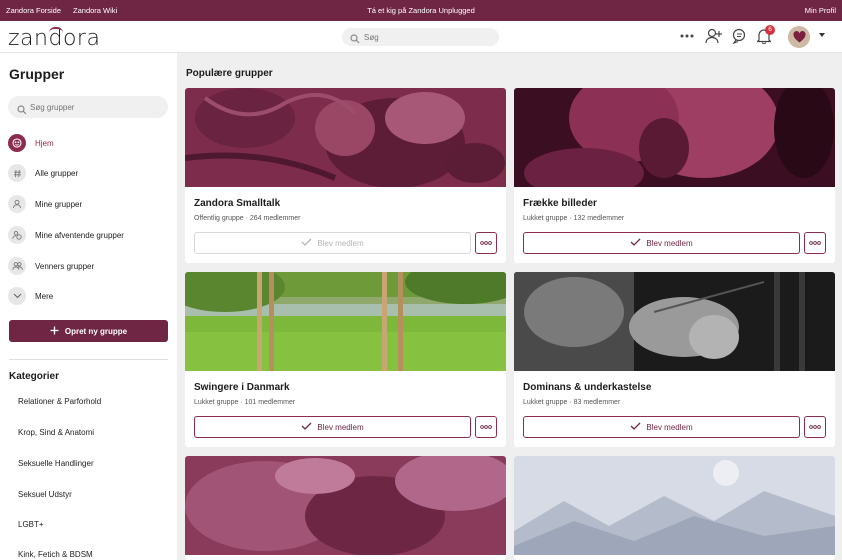  What do you see at coordinates (44, 296) in the screenshot?
I see `sidebar-item-label: Mere` at bounding box center [44, 296].